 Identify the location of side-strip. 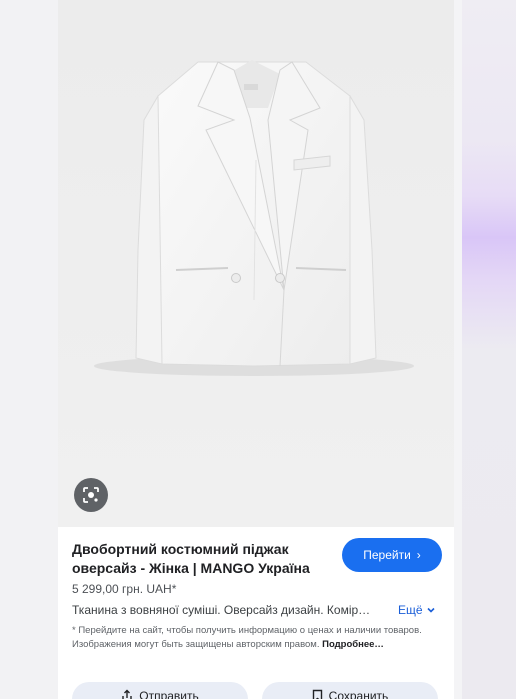
(485, 349).